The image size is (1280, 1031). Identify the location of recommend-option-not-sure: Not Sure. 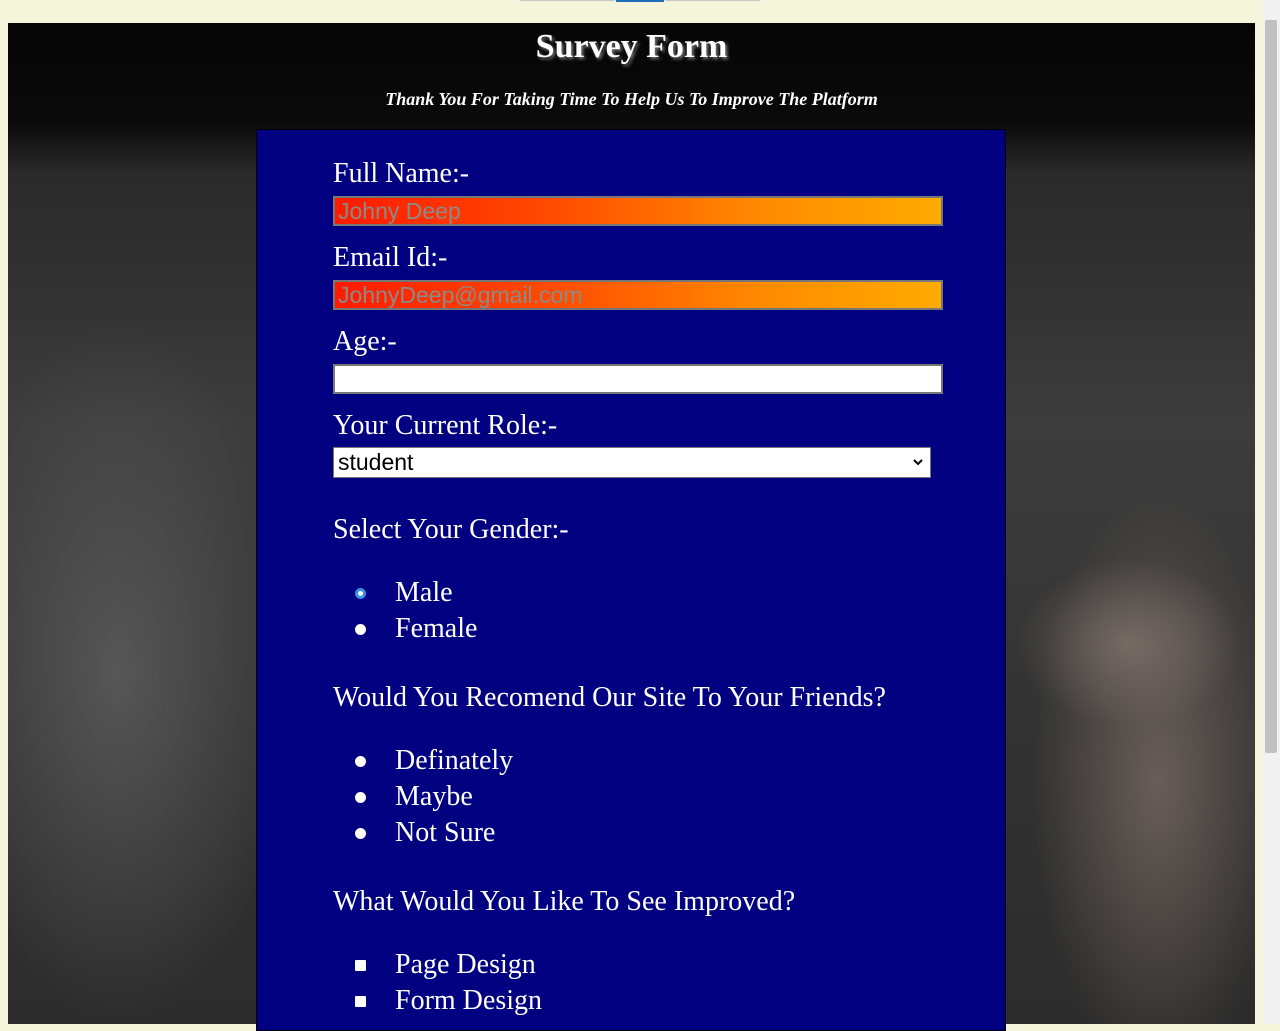
(425, 832).